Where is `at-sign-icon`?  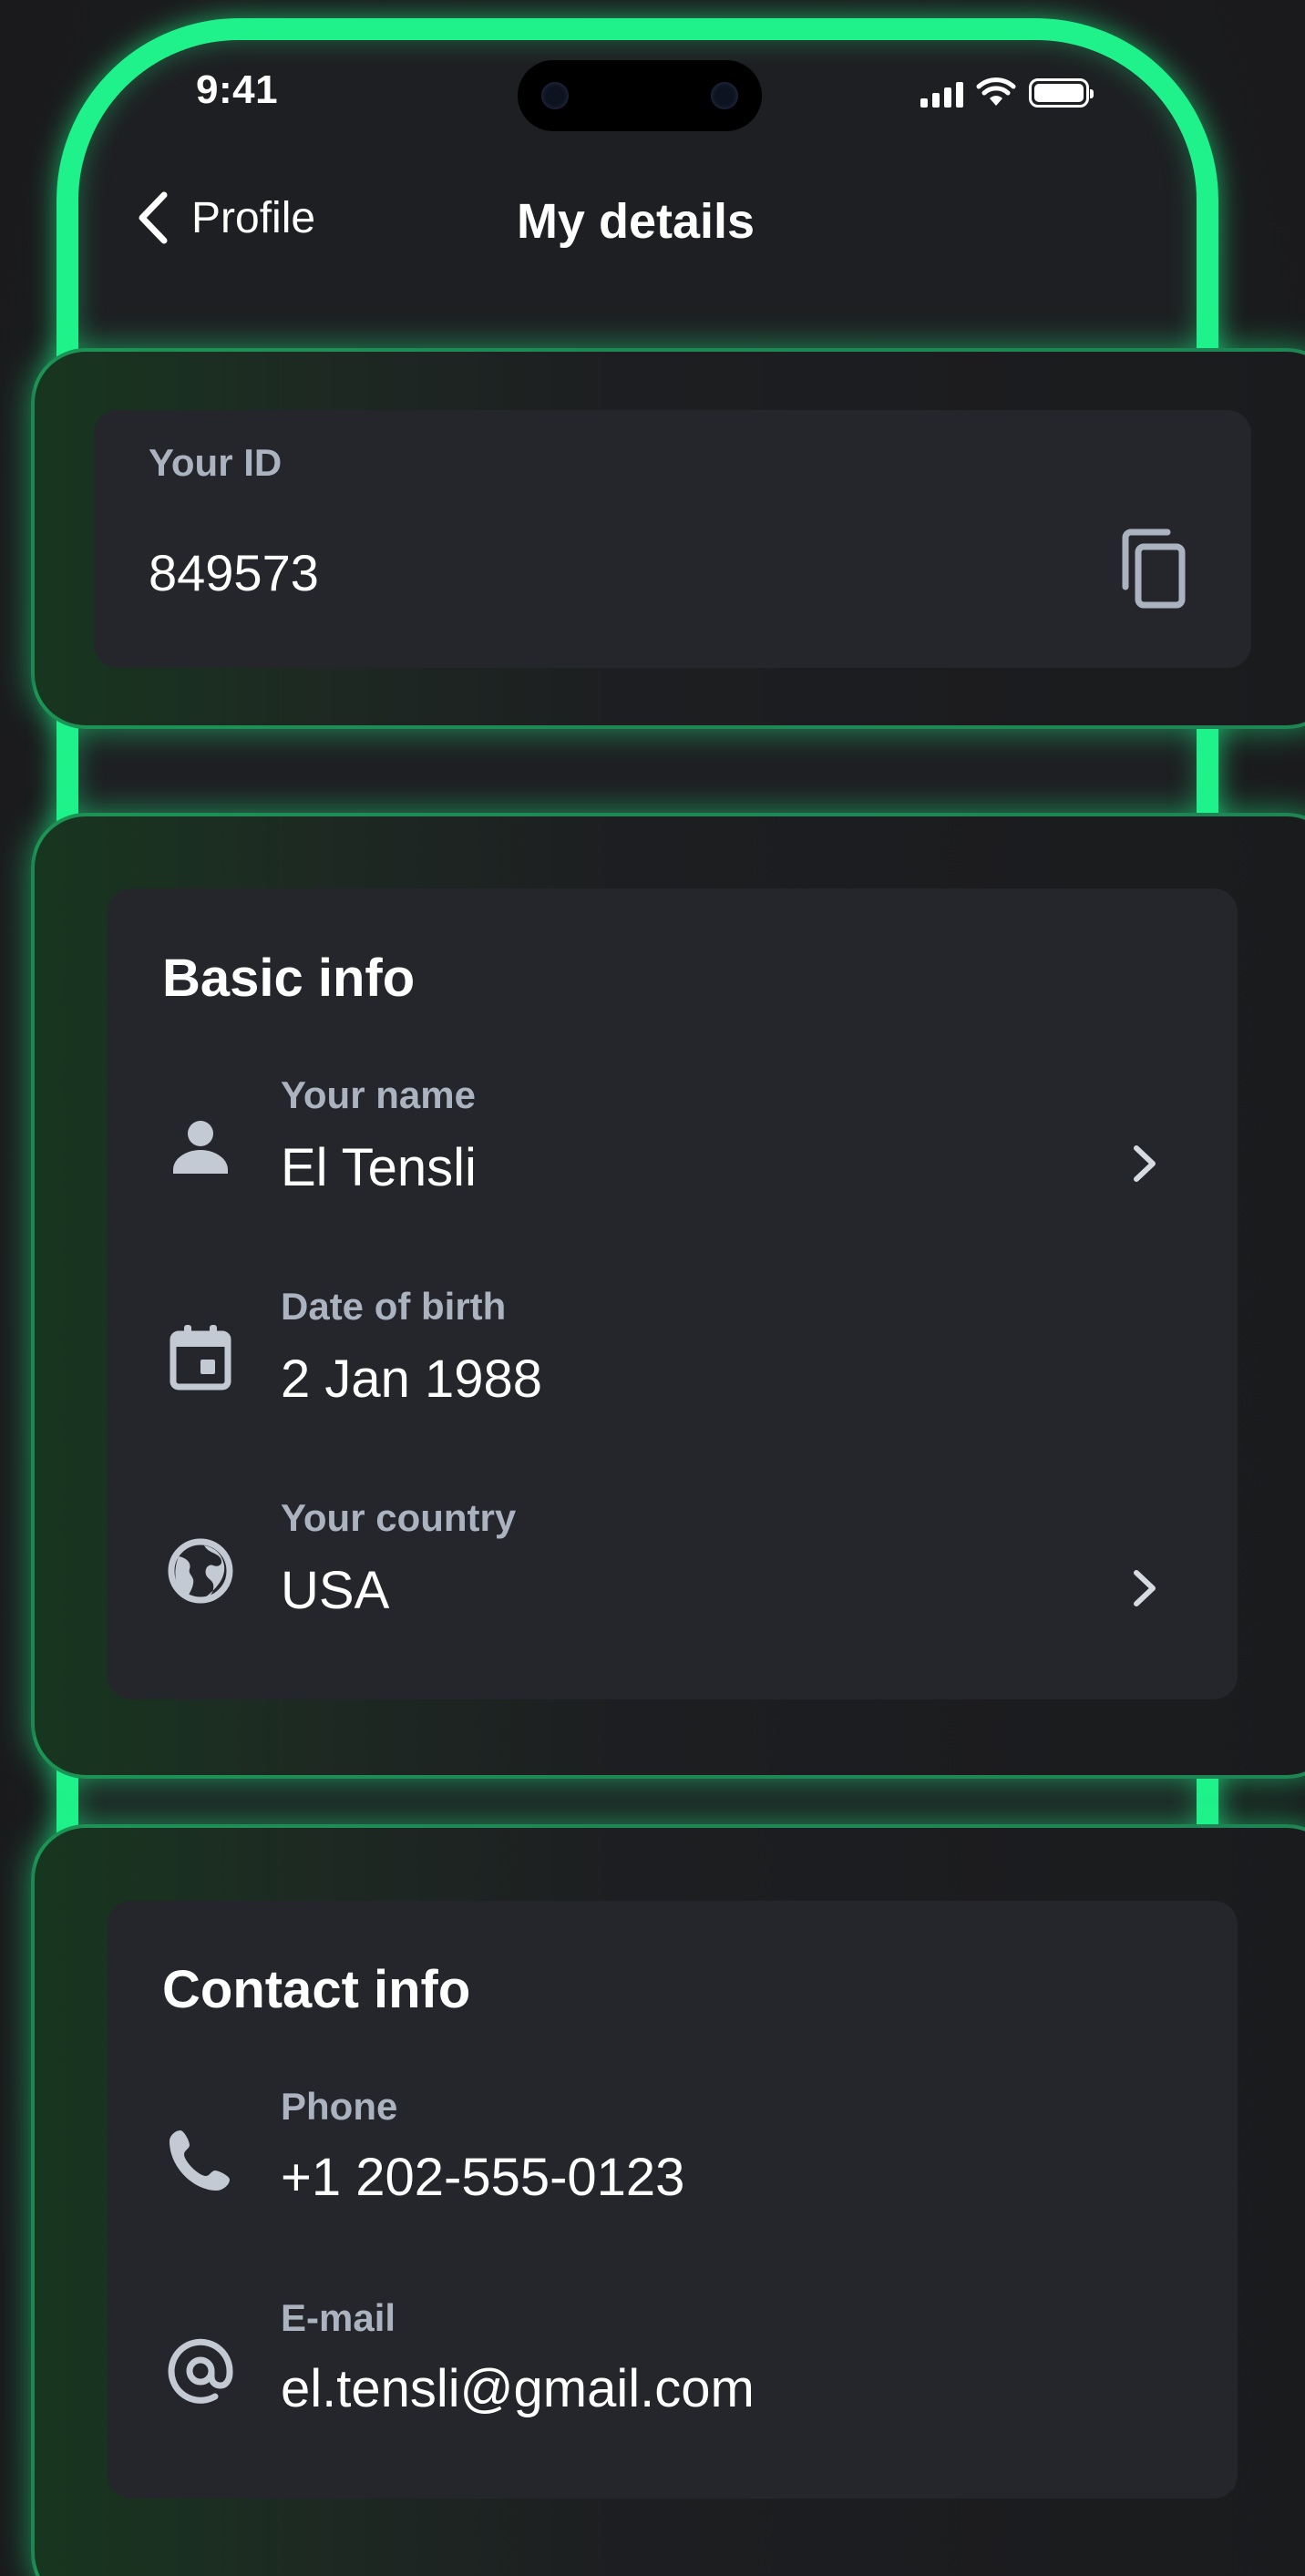 at-sign-icon is located at coordinates (200, 2371).